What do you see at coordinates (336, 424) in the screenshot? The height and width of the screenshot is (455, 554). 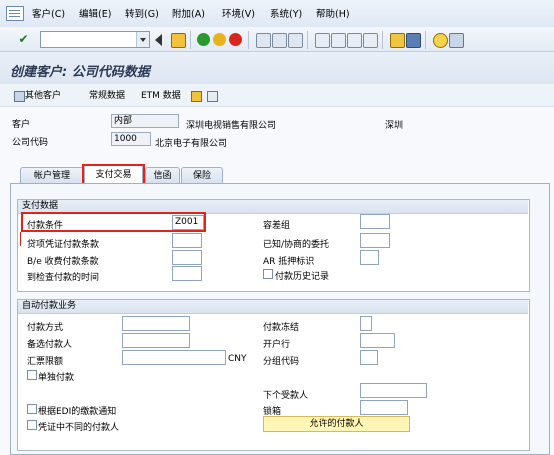 I see `allowed-payees-button: 允许的付款人` at bounding box center [336, 424].